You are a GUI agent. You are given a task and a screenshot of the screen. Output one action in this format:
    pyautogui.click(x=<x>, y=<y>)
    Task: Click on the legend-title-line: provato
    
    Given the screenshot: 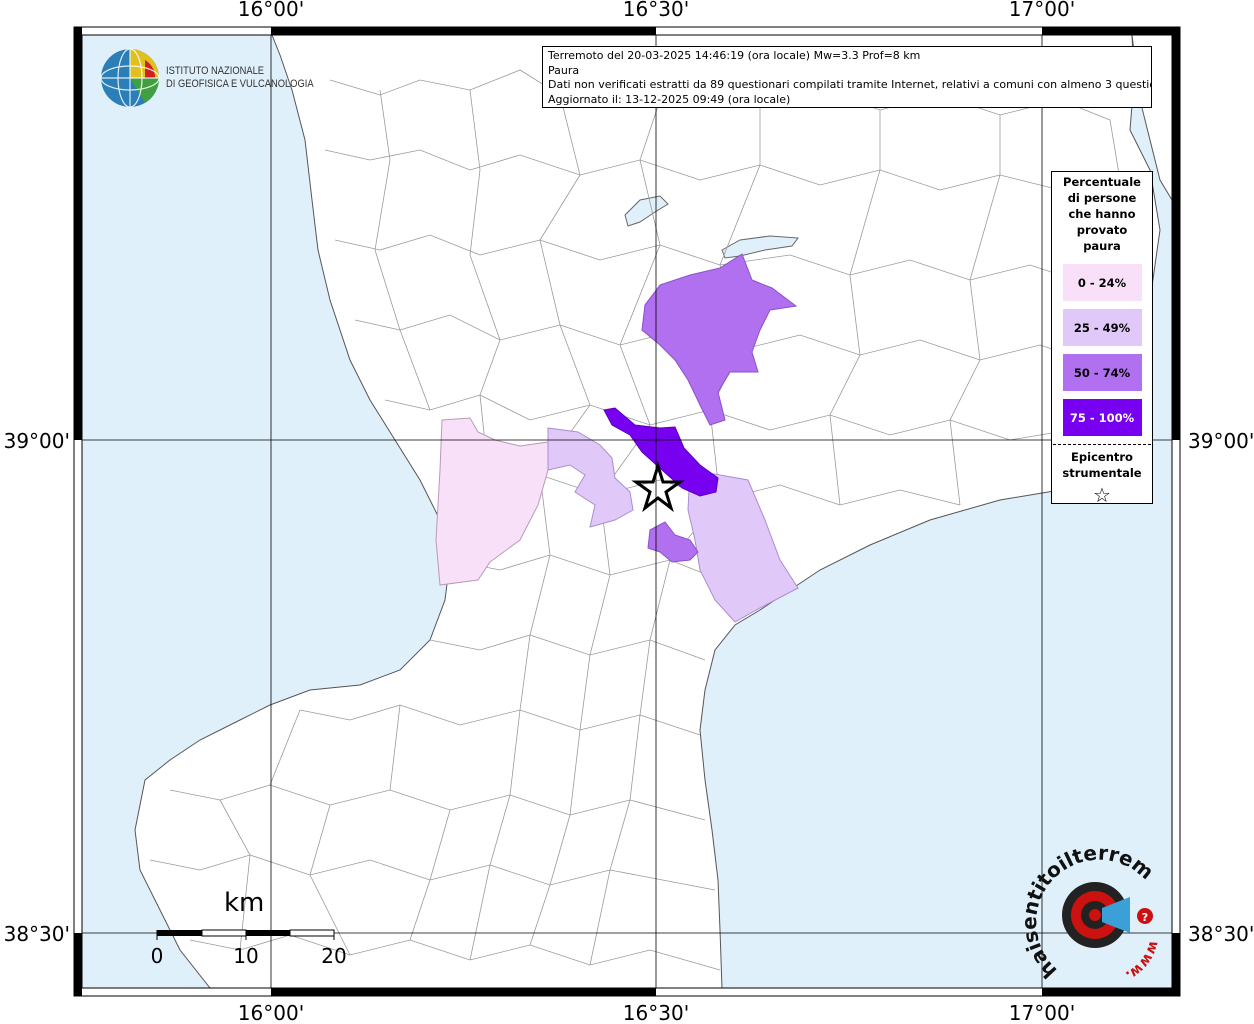 What is the action you would take?
    pyautogui.click(x=1102, y=230)
    